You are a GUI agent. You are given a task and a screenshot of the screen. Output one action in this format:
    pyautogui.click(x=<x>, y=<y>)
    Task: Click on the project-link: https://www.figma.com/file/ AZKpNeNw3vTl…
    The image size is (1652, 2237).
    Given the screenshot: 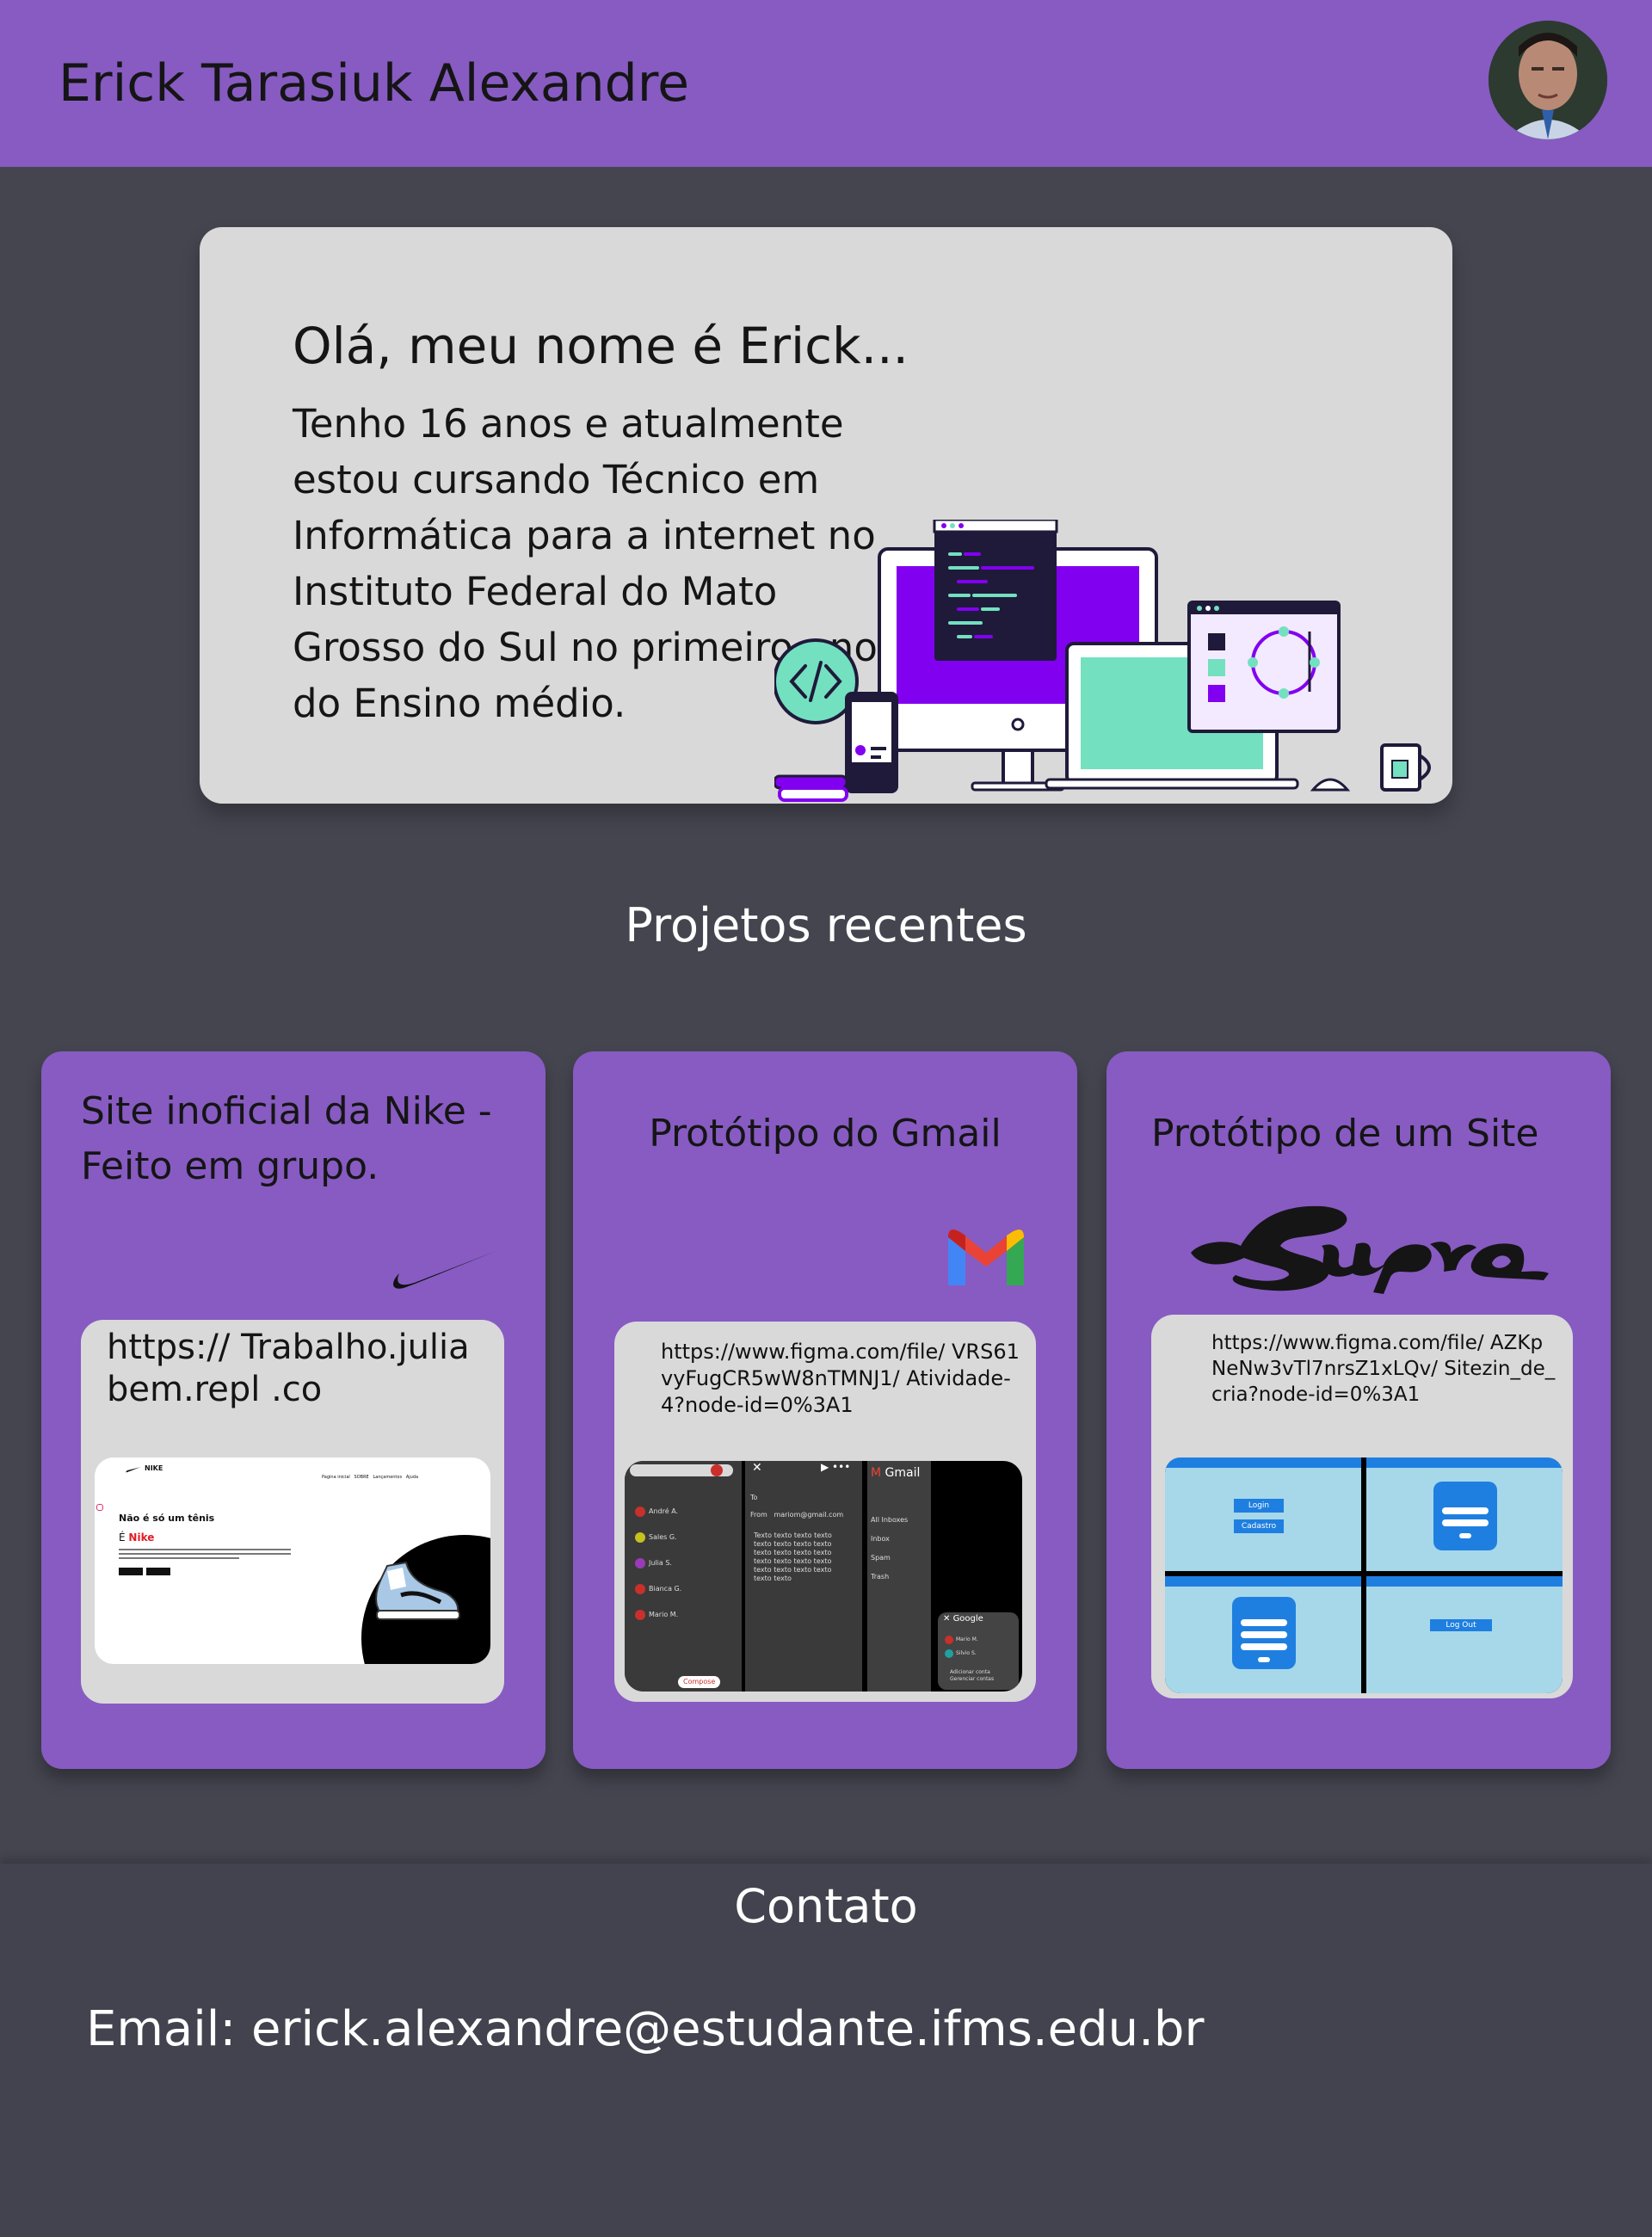 What is the action you would take?
    pyautogui.click(x=1383, y=1369)
    